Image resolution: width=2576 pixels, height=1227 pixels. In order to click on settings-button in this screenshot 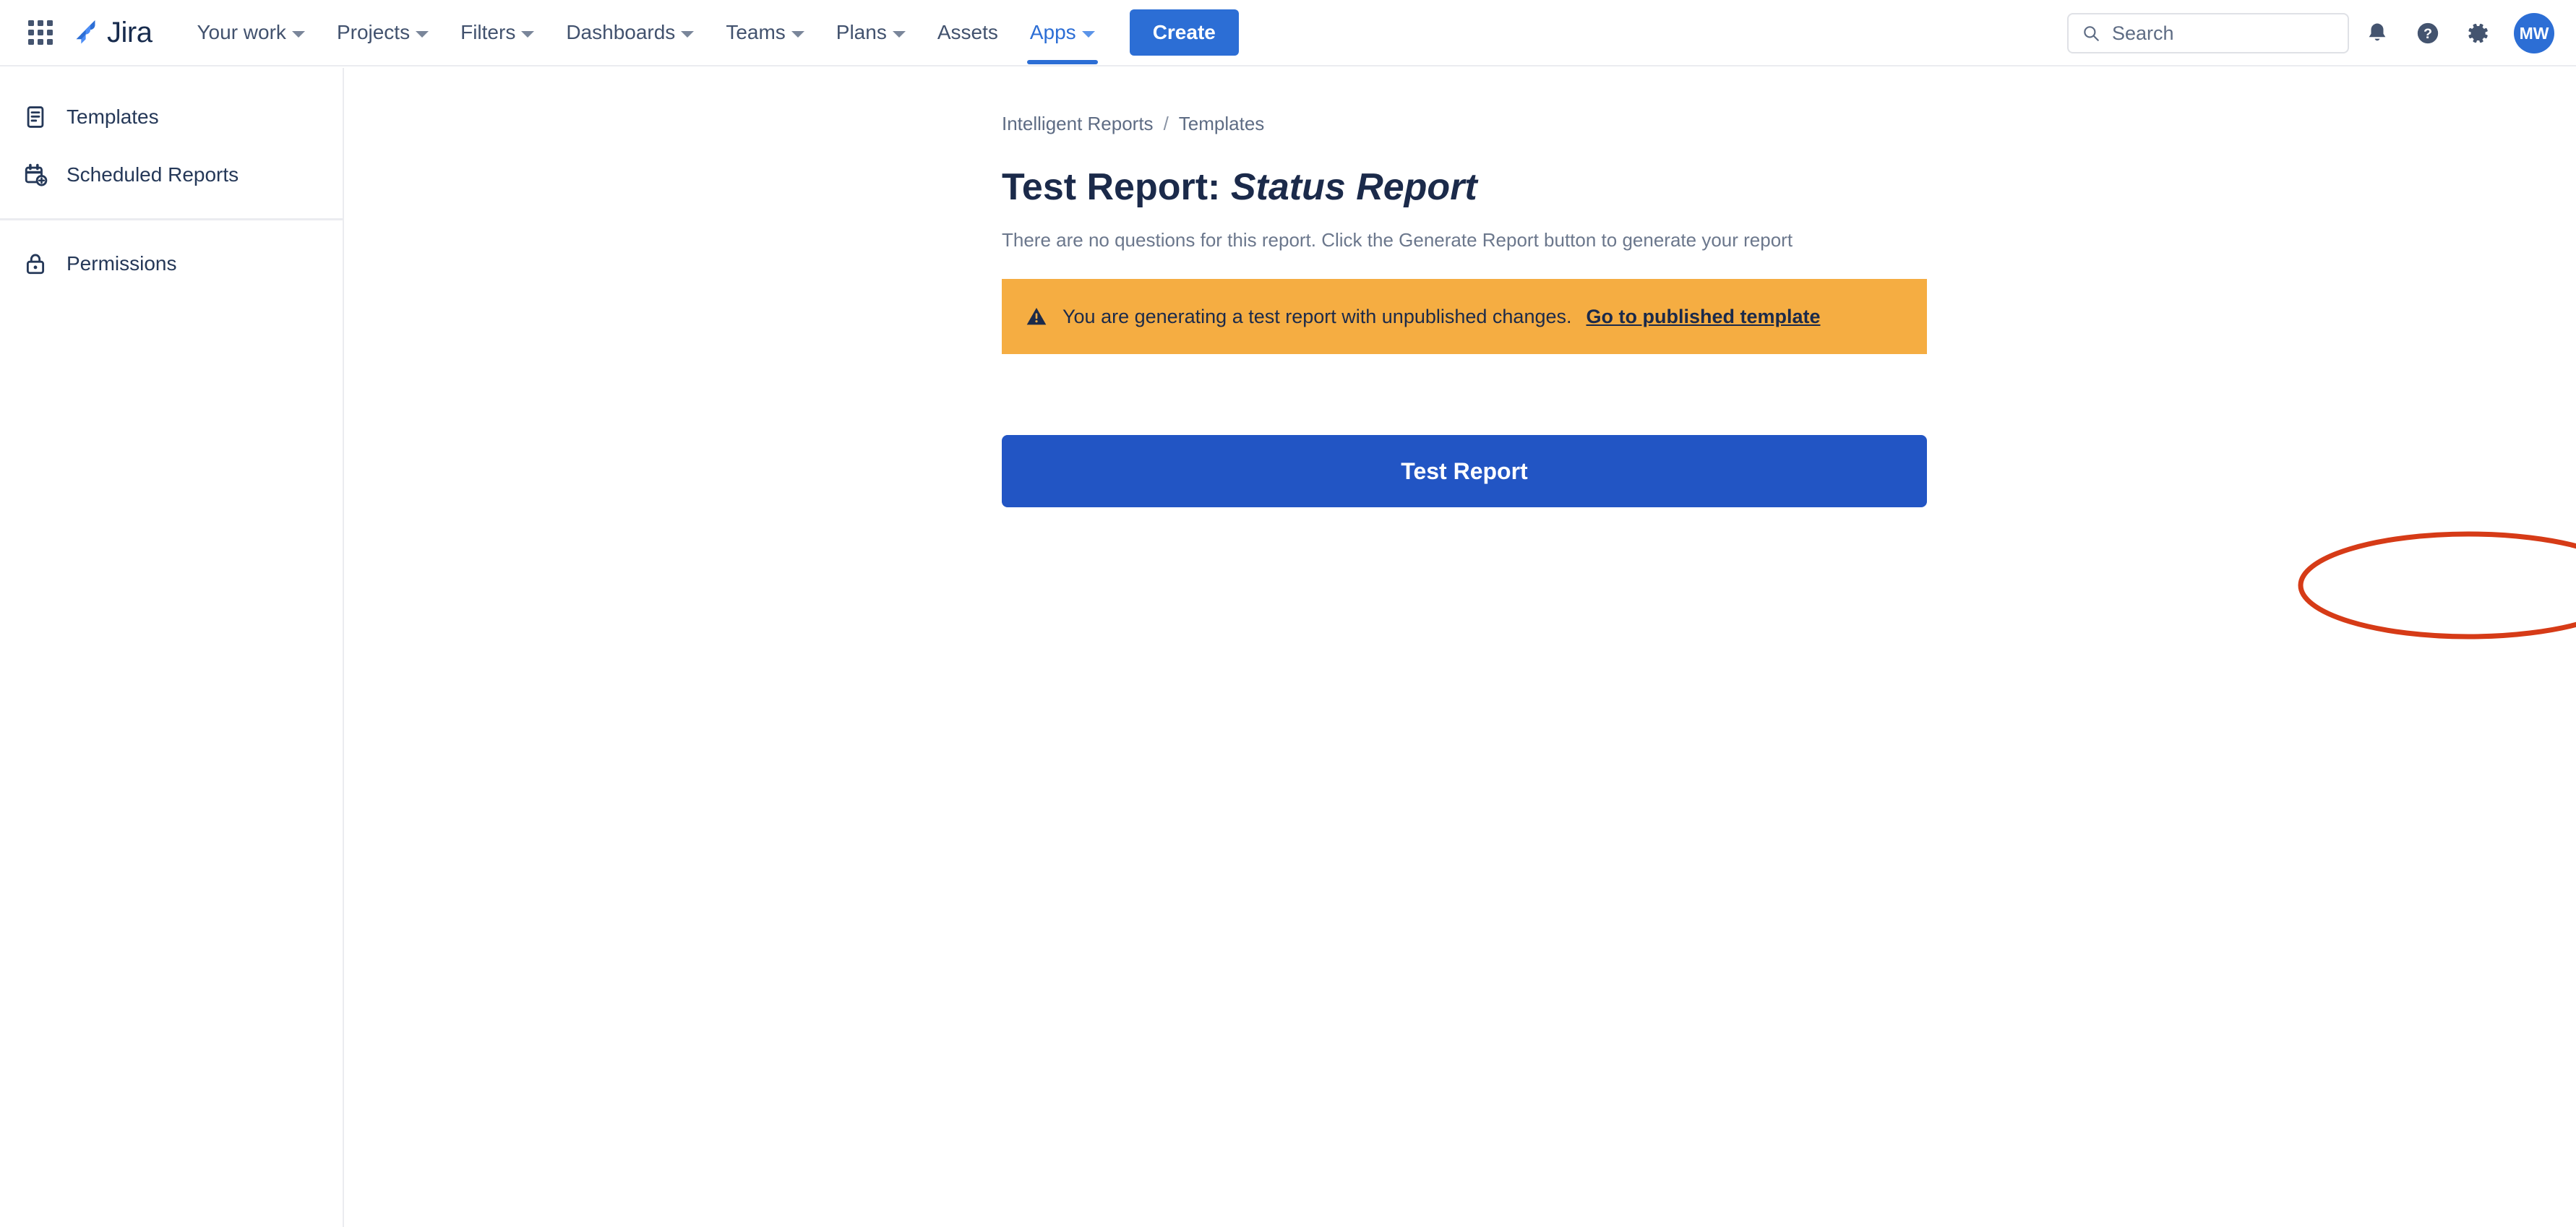, I will do `click(2478, 33)`.